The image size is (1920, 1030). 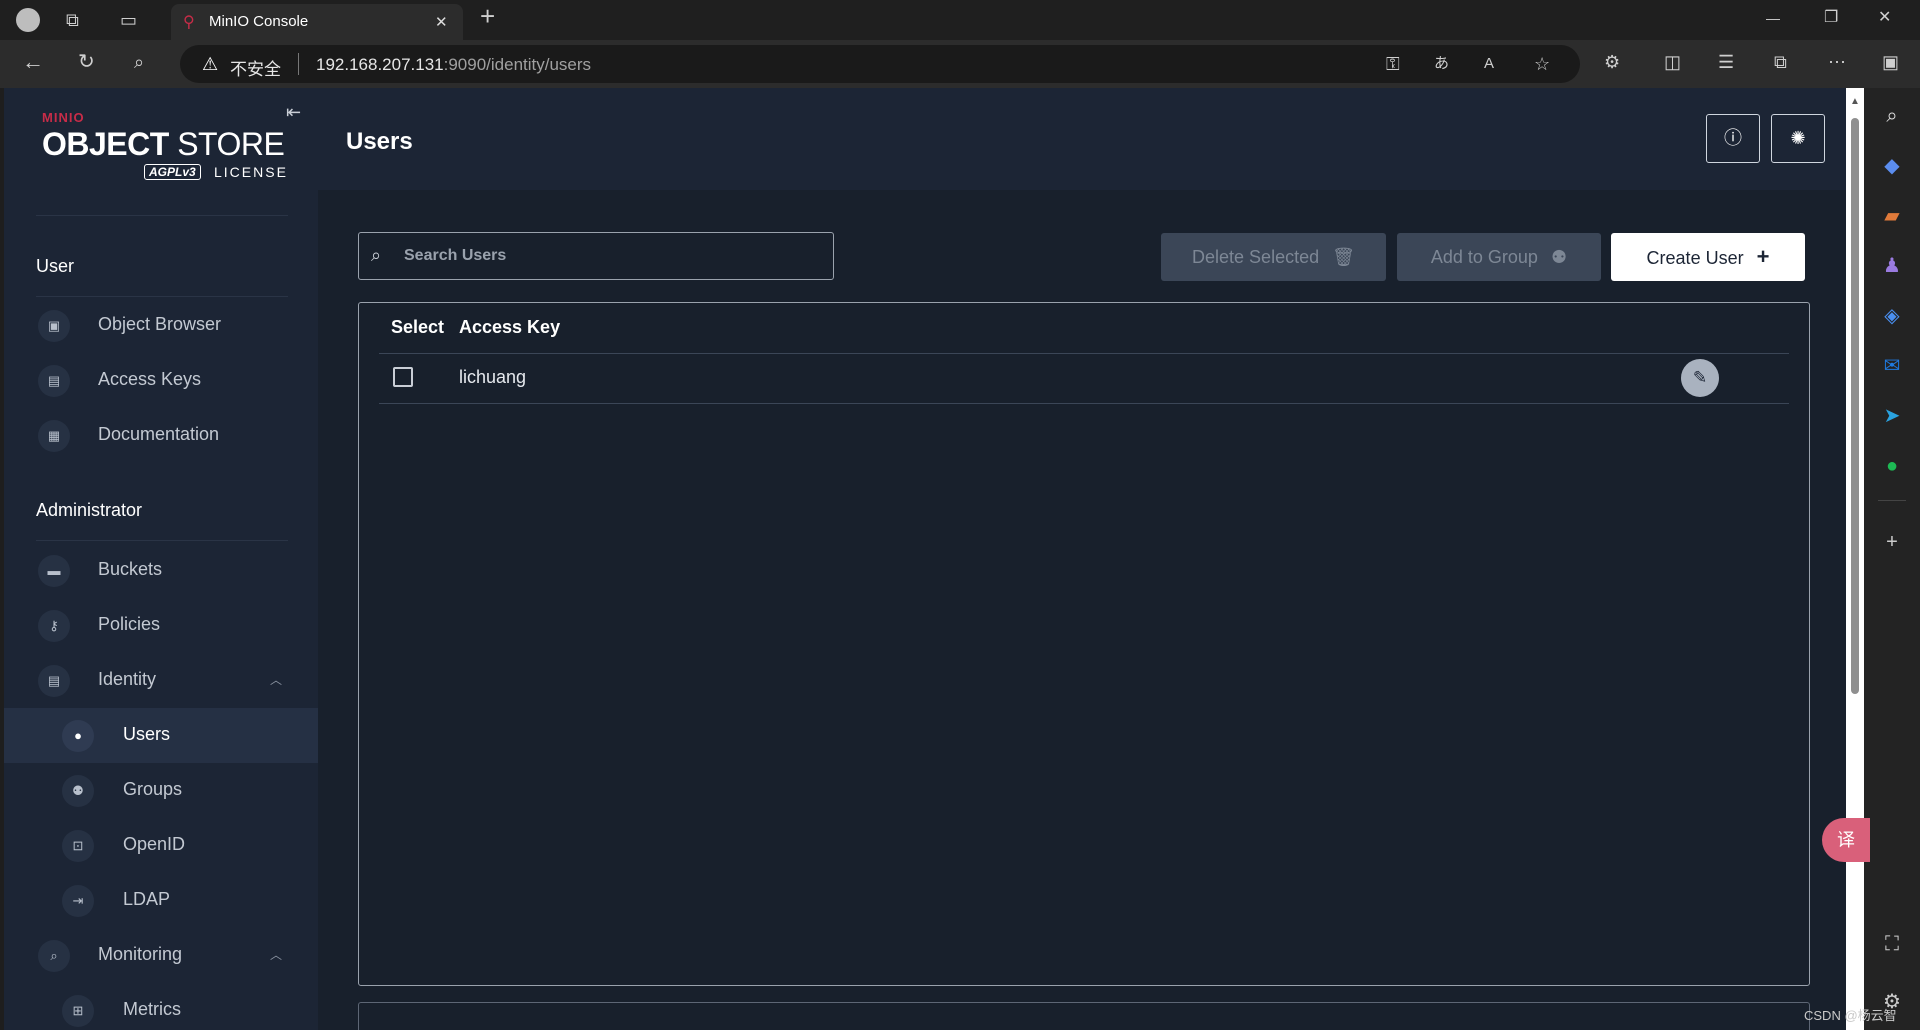 I want to click on metrics-icon: ⊞, so click(x=78, y=1011).